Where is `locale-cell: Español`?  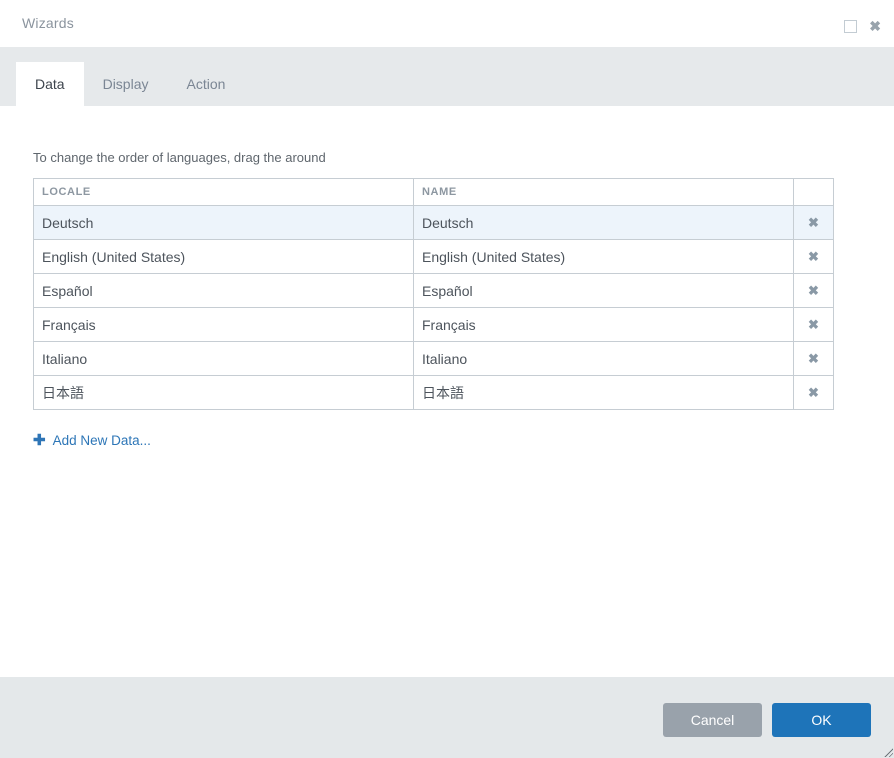 locale-cell: Español is located at coordinates (223, 290).